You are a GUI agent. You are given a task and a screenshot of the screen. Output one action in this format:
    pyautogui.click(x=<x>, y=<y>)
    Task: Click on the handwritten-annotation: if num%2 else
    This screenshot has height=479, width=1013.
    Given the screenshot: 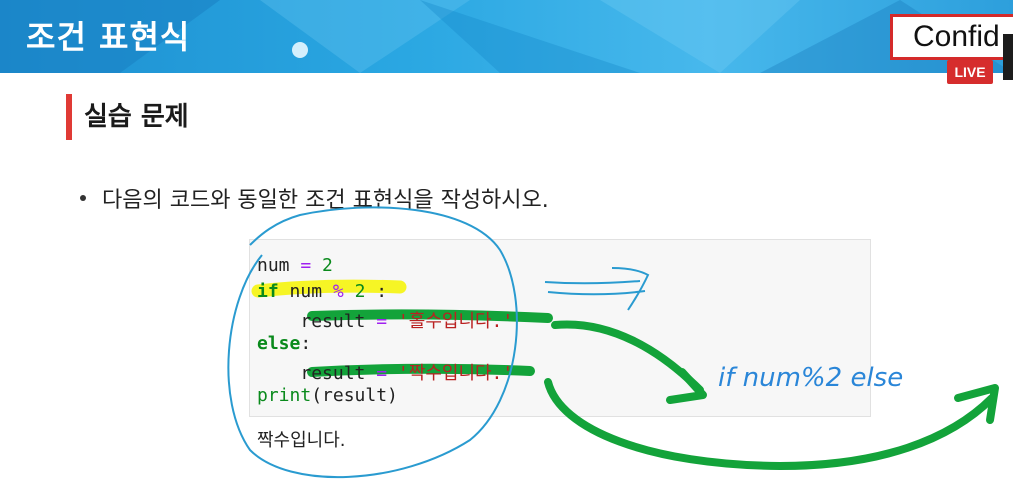 What is the action you would take?
    pyautogui.click(x=811, y=378)
    